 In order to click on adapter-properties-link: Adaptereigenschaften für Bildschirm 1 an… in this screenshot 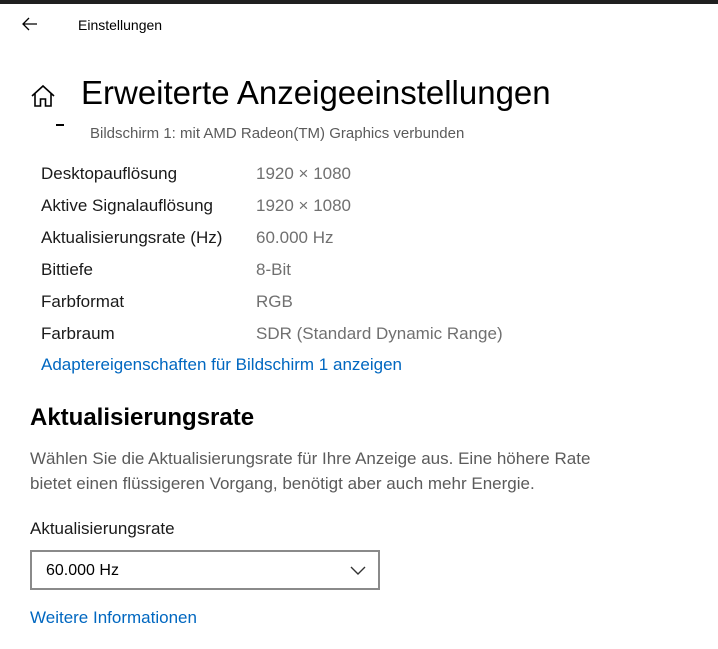, I will do `click(221, 365)`.